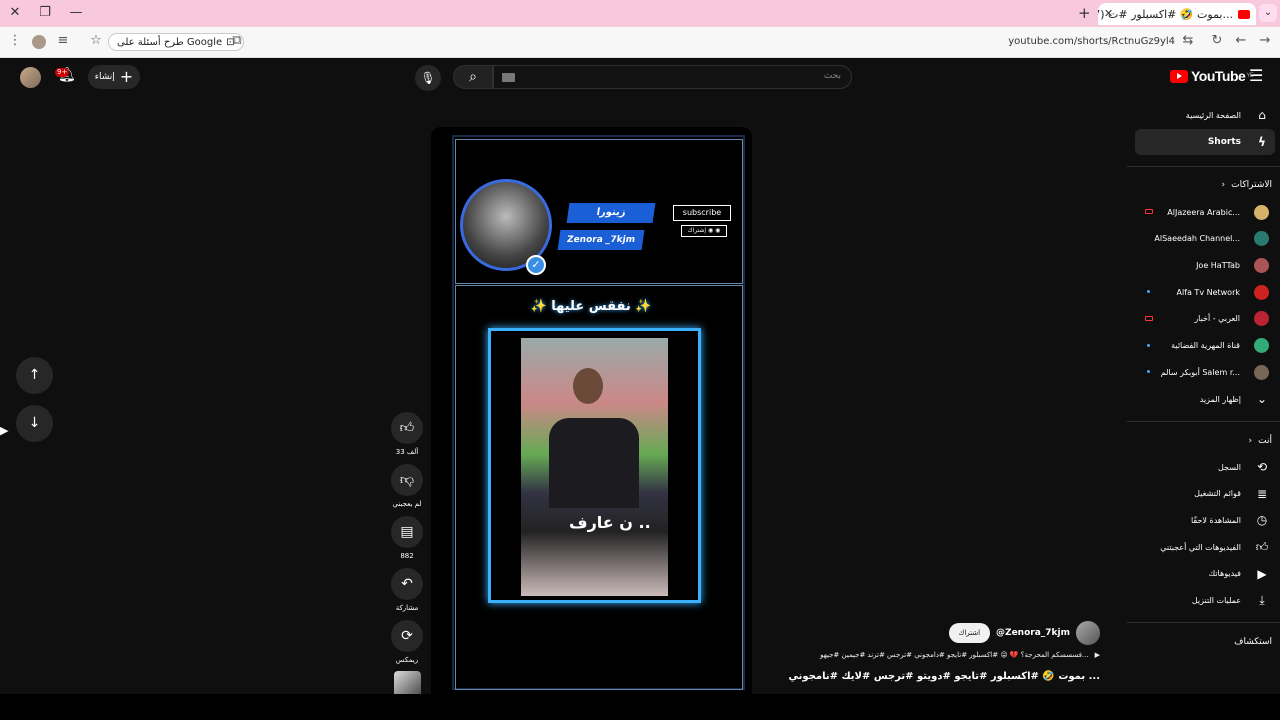  I want to click on tab-search-icon: ⌄, so click(1268, 13).